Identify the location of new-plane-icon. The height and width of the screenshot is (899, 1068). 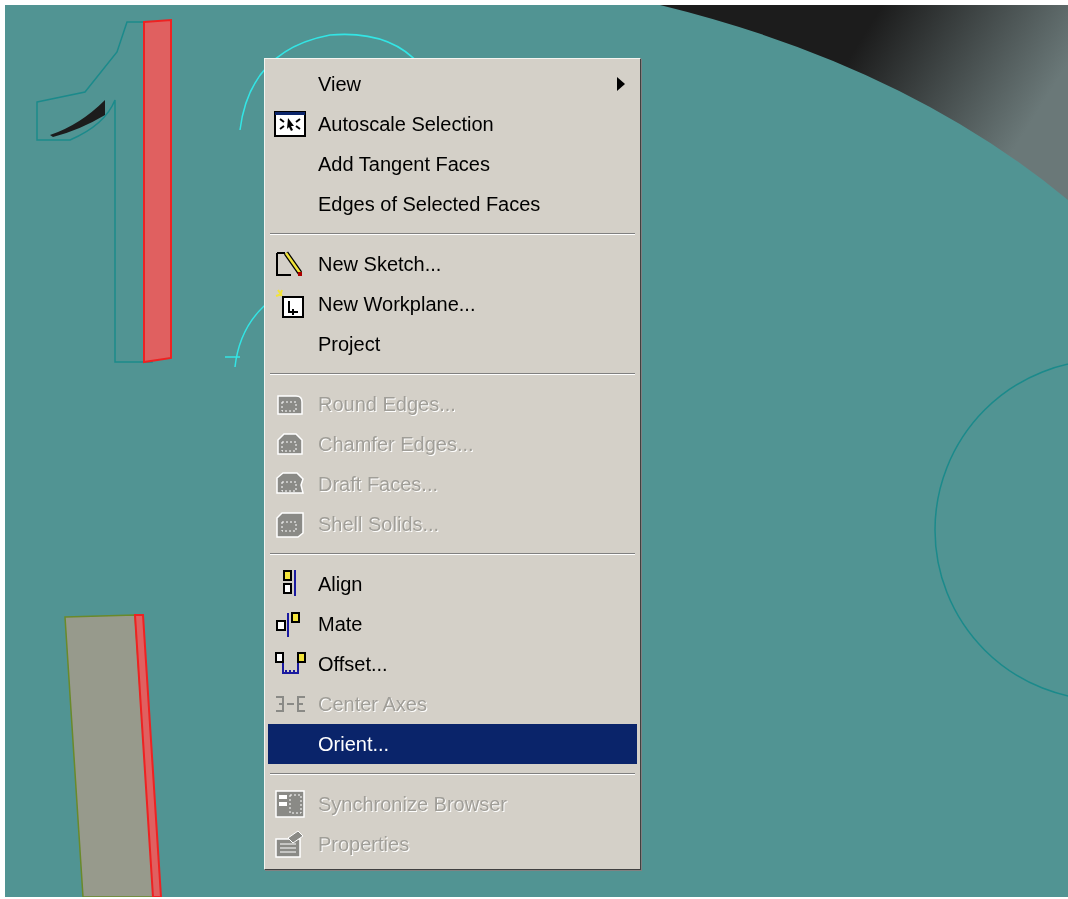
(290, 304).